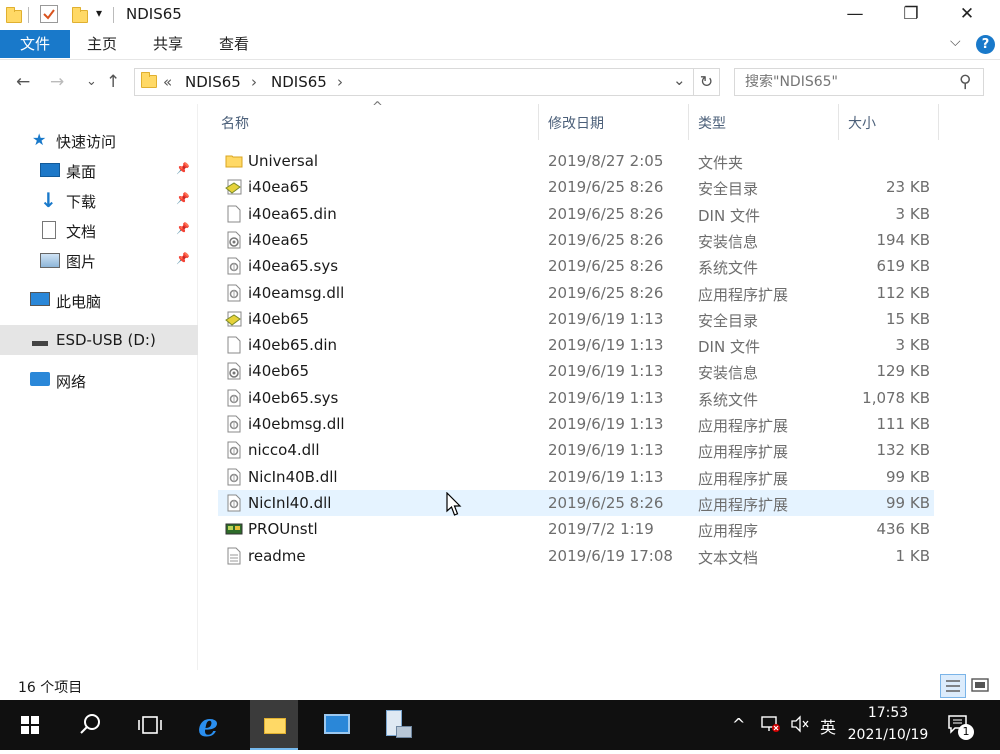 The height and width of the screenshot is (754, 1000). Describe the element at coordinates (91, 81) in the screenshot. I see `recent-locations-button: ⌄` at that location.